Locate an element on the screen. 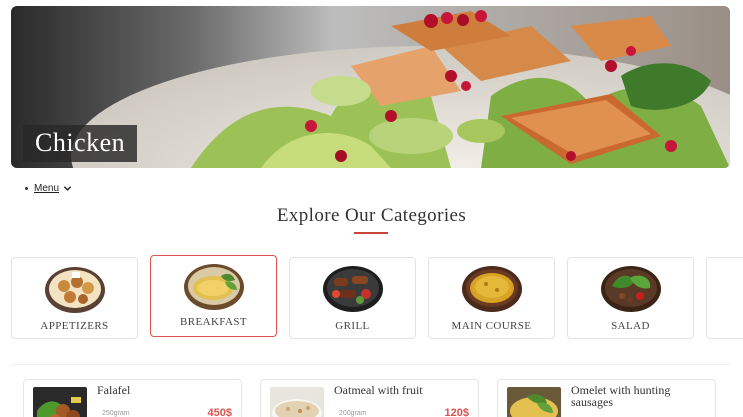 The image size is (743, 417). menu-label: Menu is located at coordinates (47, 188).